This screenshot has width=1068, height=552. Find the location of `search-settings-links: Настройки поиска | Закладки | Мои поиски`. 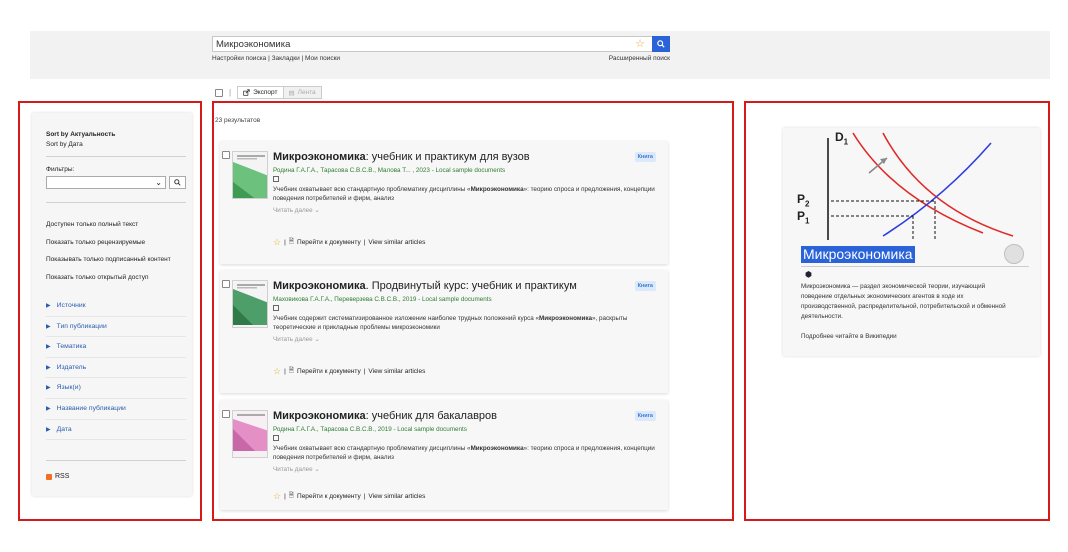

search-settings-links: Настройки поиска | Закладки | Мои поиски is located at coordinates (276, 58).